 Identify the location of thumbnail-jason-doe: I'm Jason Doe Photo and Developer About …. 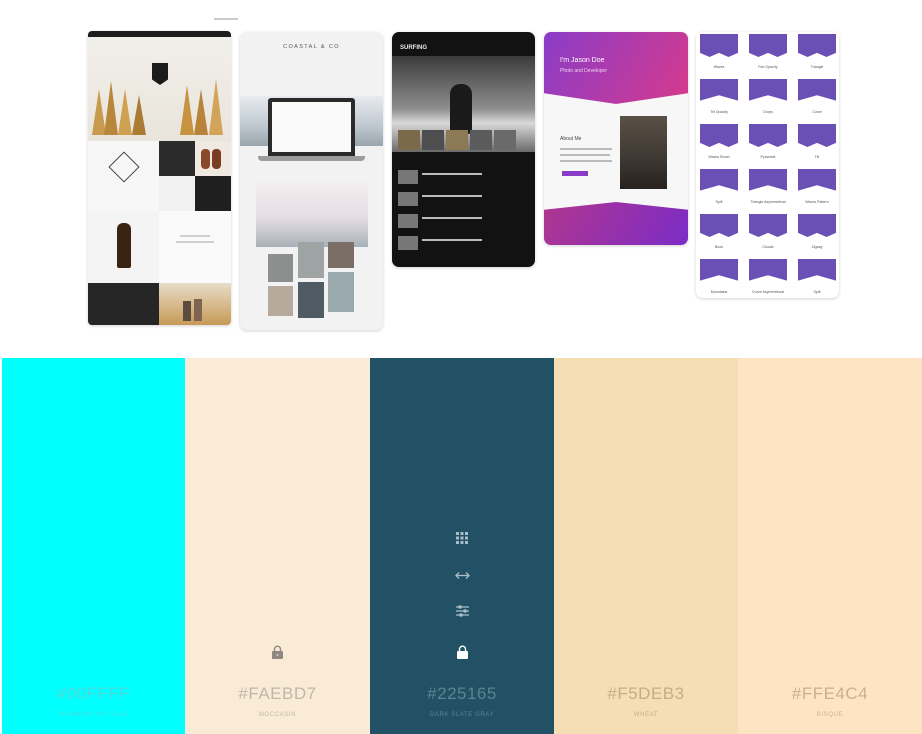
(616, 138).